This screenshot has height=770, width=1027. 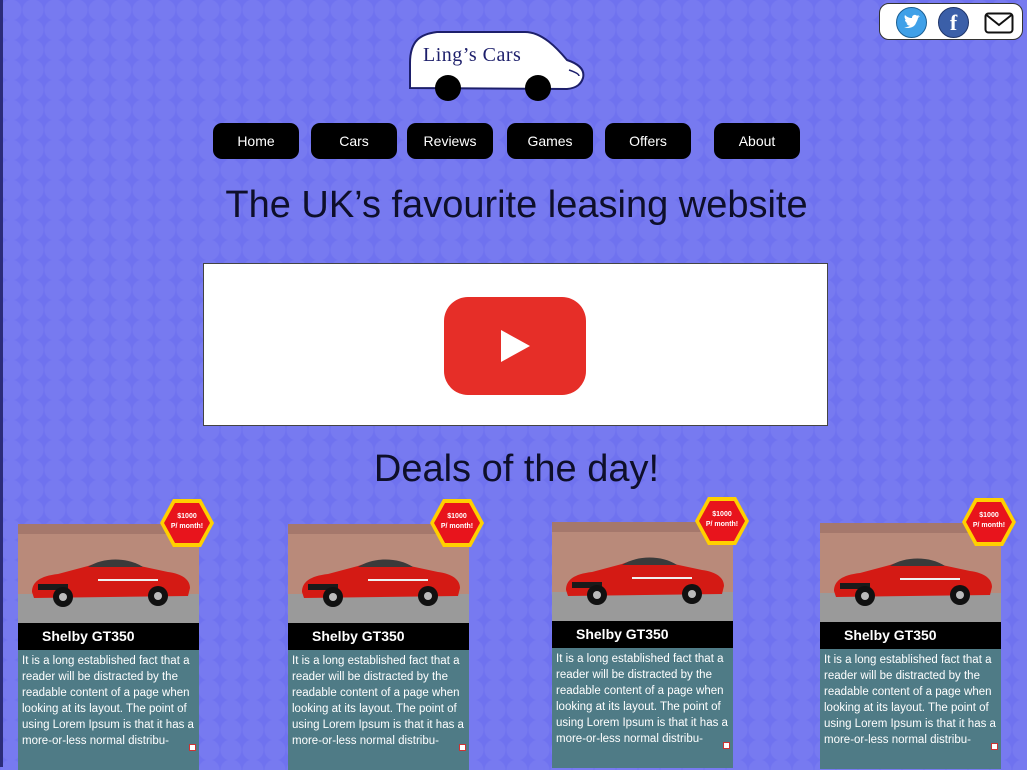 I want to click on nav-reviews: Reviews, so click(x=450, y=141).